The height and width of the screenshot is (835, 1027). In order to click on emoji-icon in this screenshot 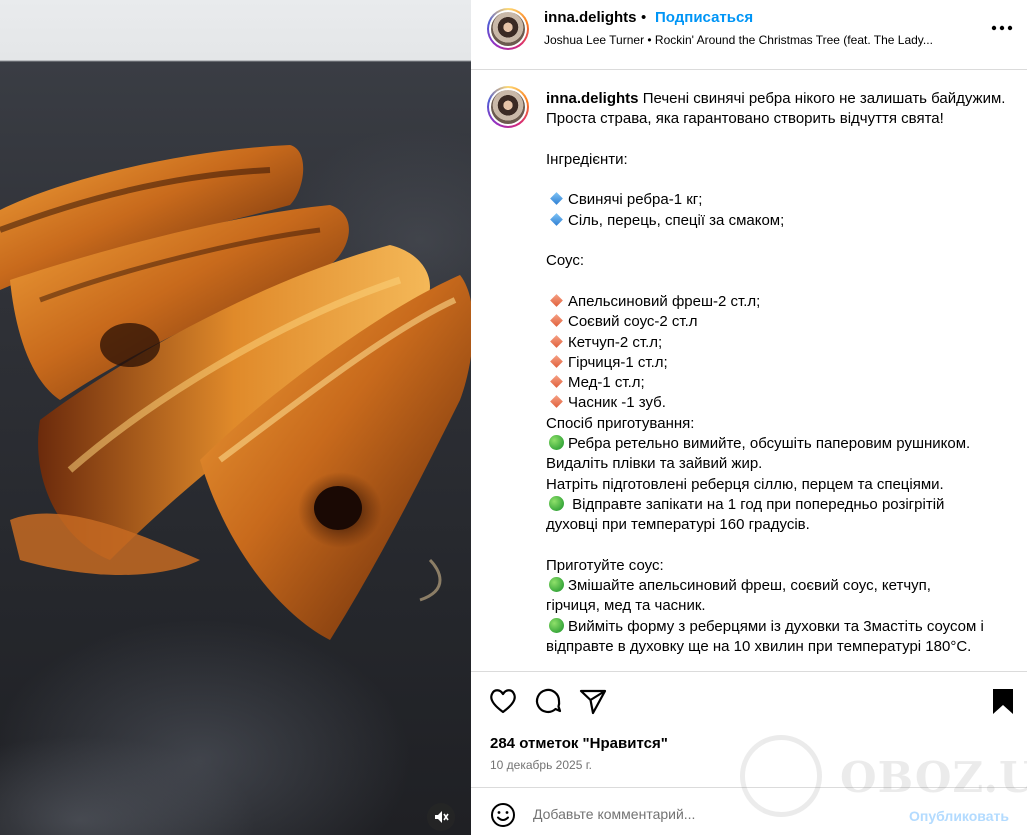, I will do `click(503, 815)`.